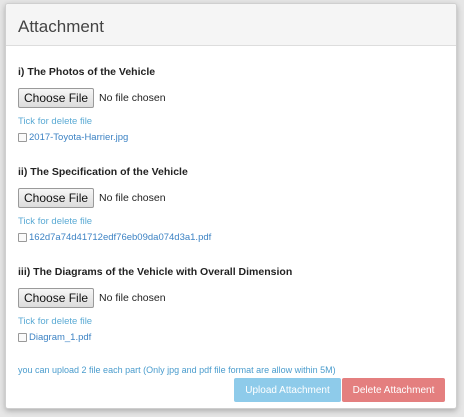  Describe the element at coordinates (87, 72) in the screenshot. I see `section-title: i) The Photos of the Vehicle` at that location.